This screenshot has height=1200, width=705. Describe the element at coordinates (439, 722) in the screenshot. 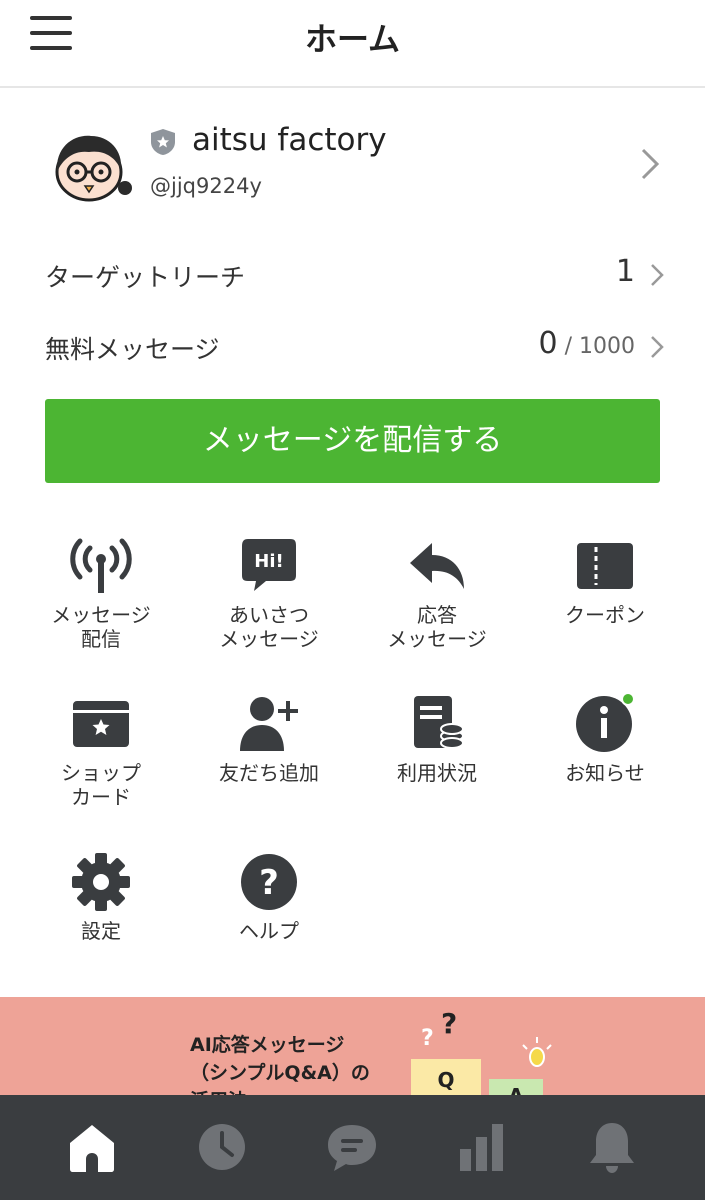

I see `usage-report-icon` at that location.